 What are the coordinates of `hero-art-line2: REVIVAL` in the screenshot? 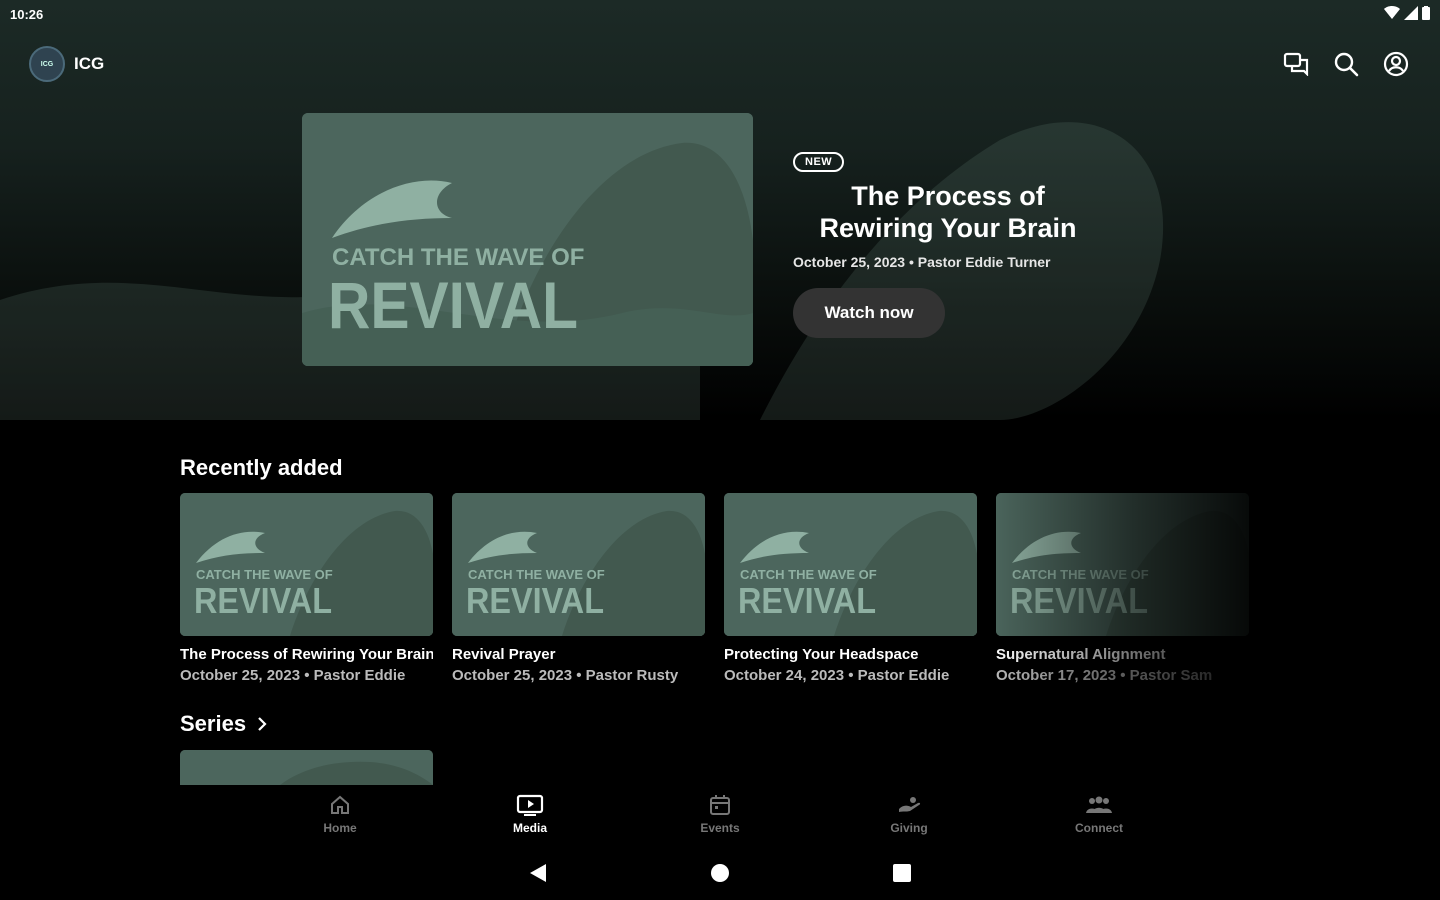 It's located at (453, 305).